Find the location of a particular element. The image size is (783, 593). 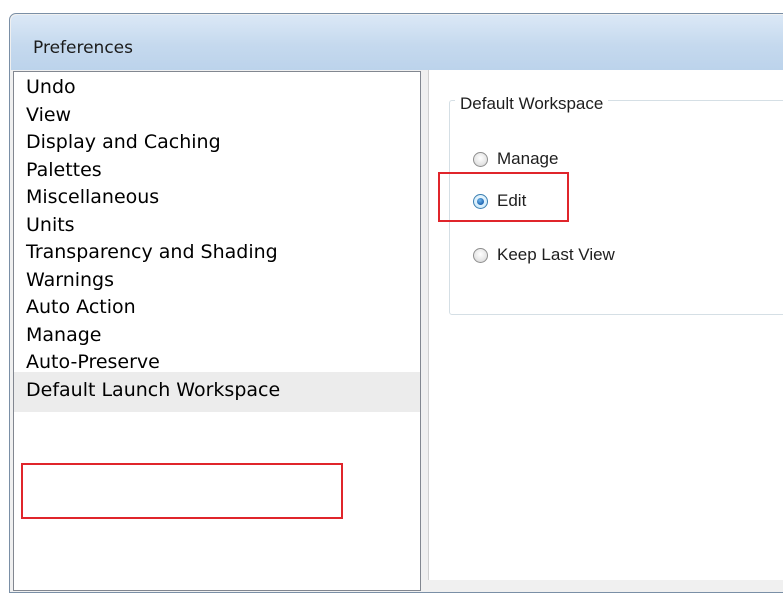

radio-manage: Manage is located at coordinates (515, 159).